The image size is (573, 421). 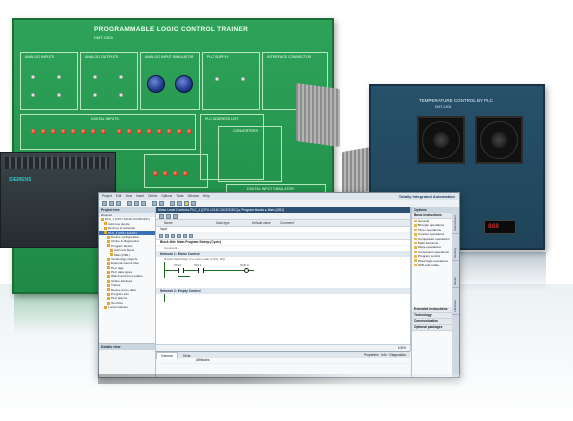 I want to click on section-plc-supply: PLC SUPPLY, so click(x=231, y=81).